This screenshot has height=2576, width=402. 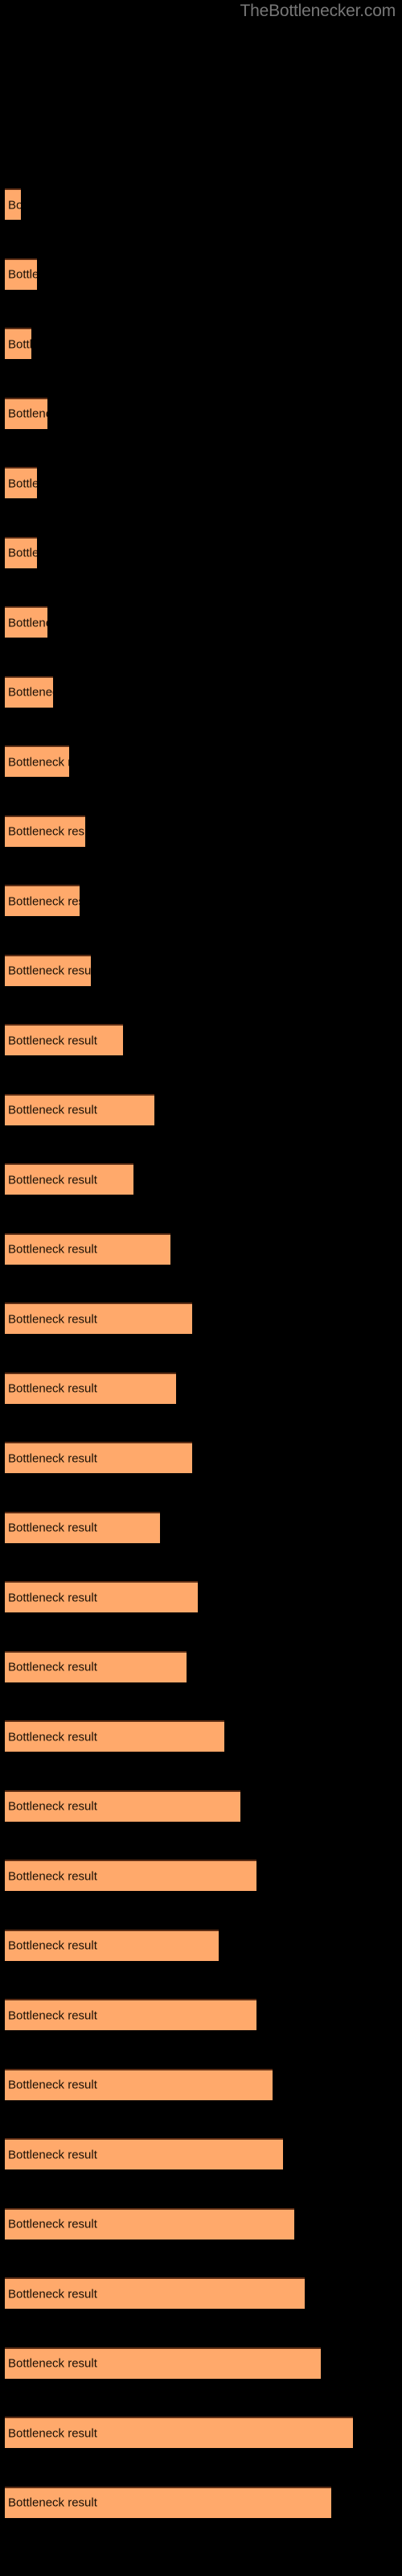 I want to click on bar-18: Bottleneck result, so click(x=90, y=1388).